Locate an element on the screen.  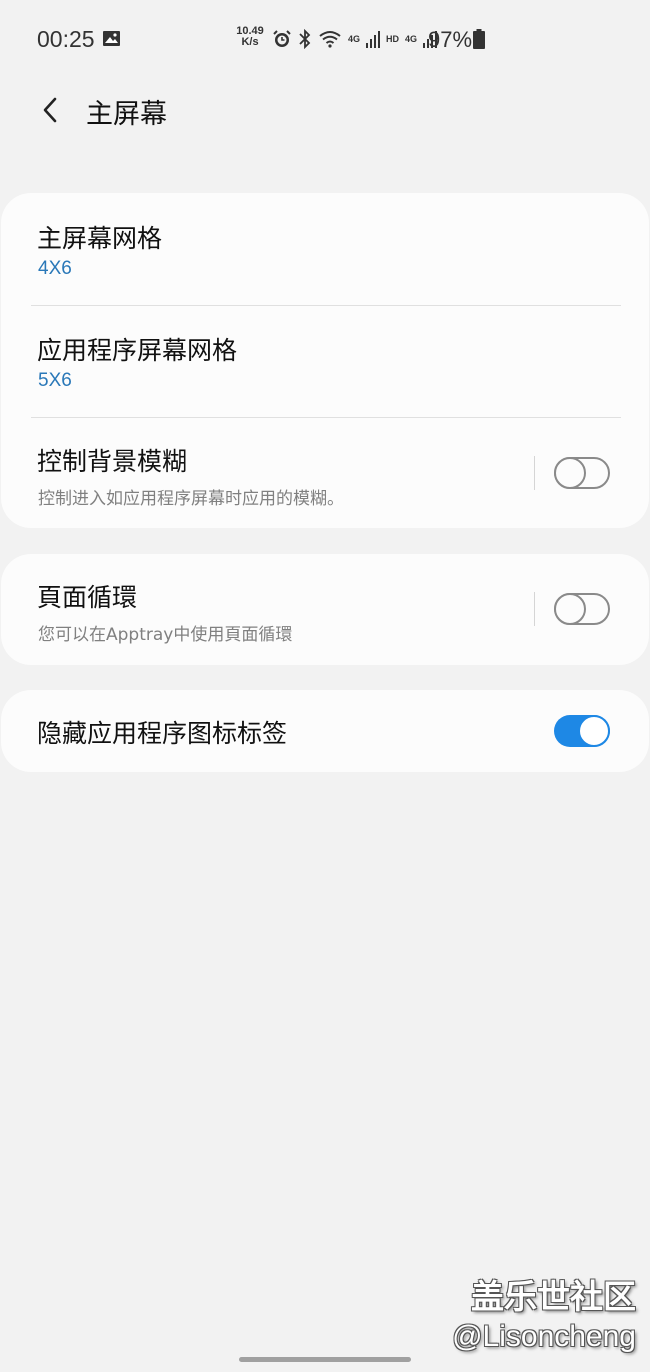
page-title: 主屏幕 is located at coordinates (126, 114).